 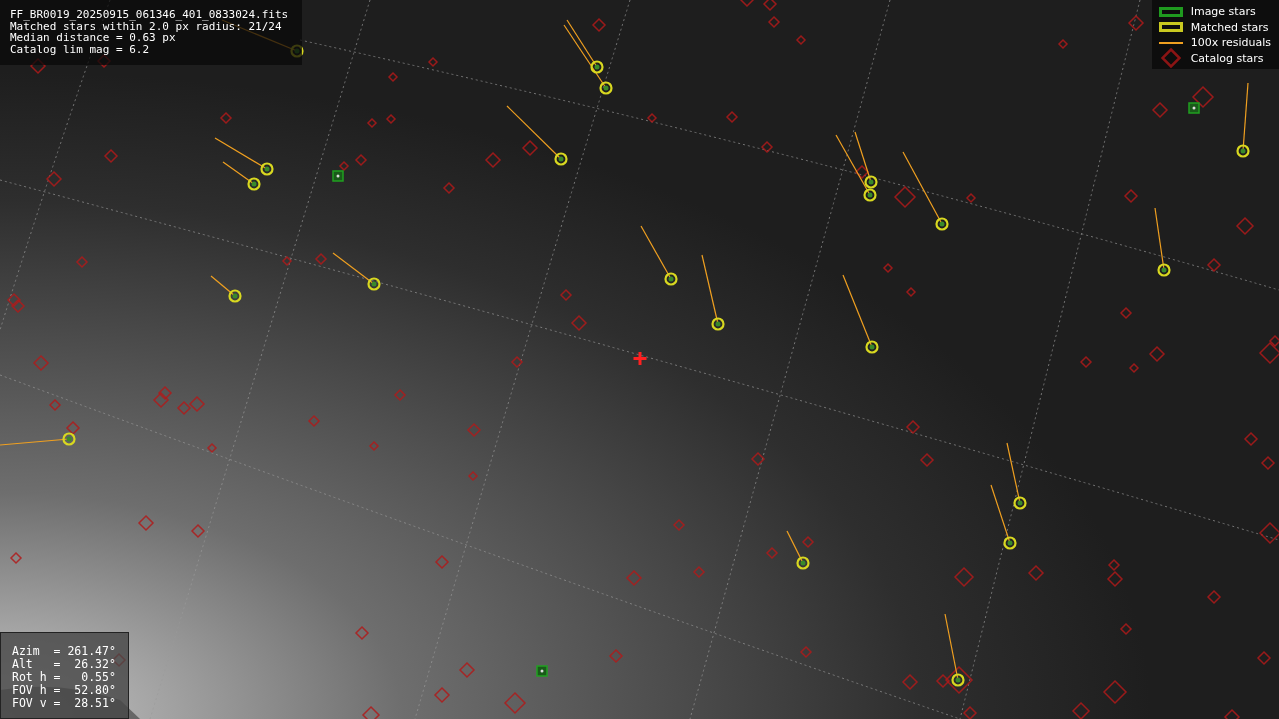 What do you see at coordinates (64, 651) in the screenshot?
I see `info-text: Azim = 261.47°` at bounding box center [64, 651].